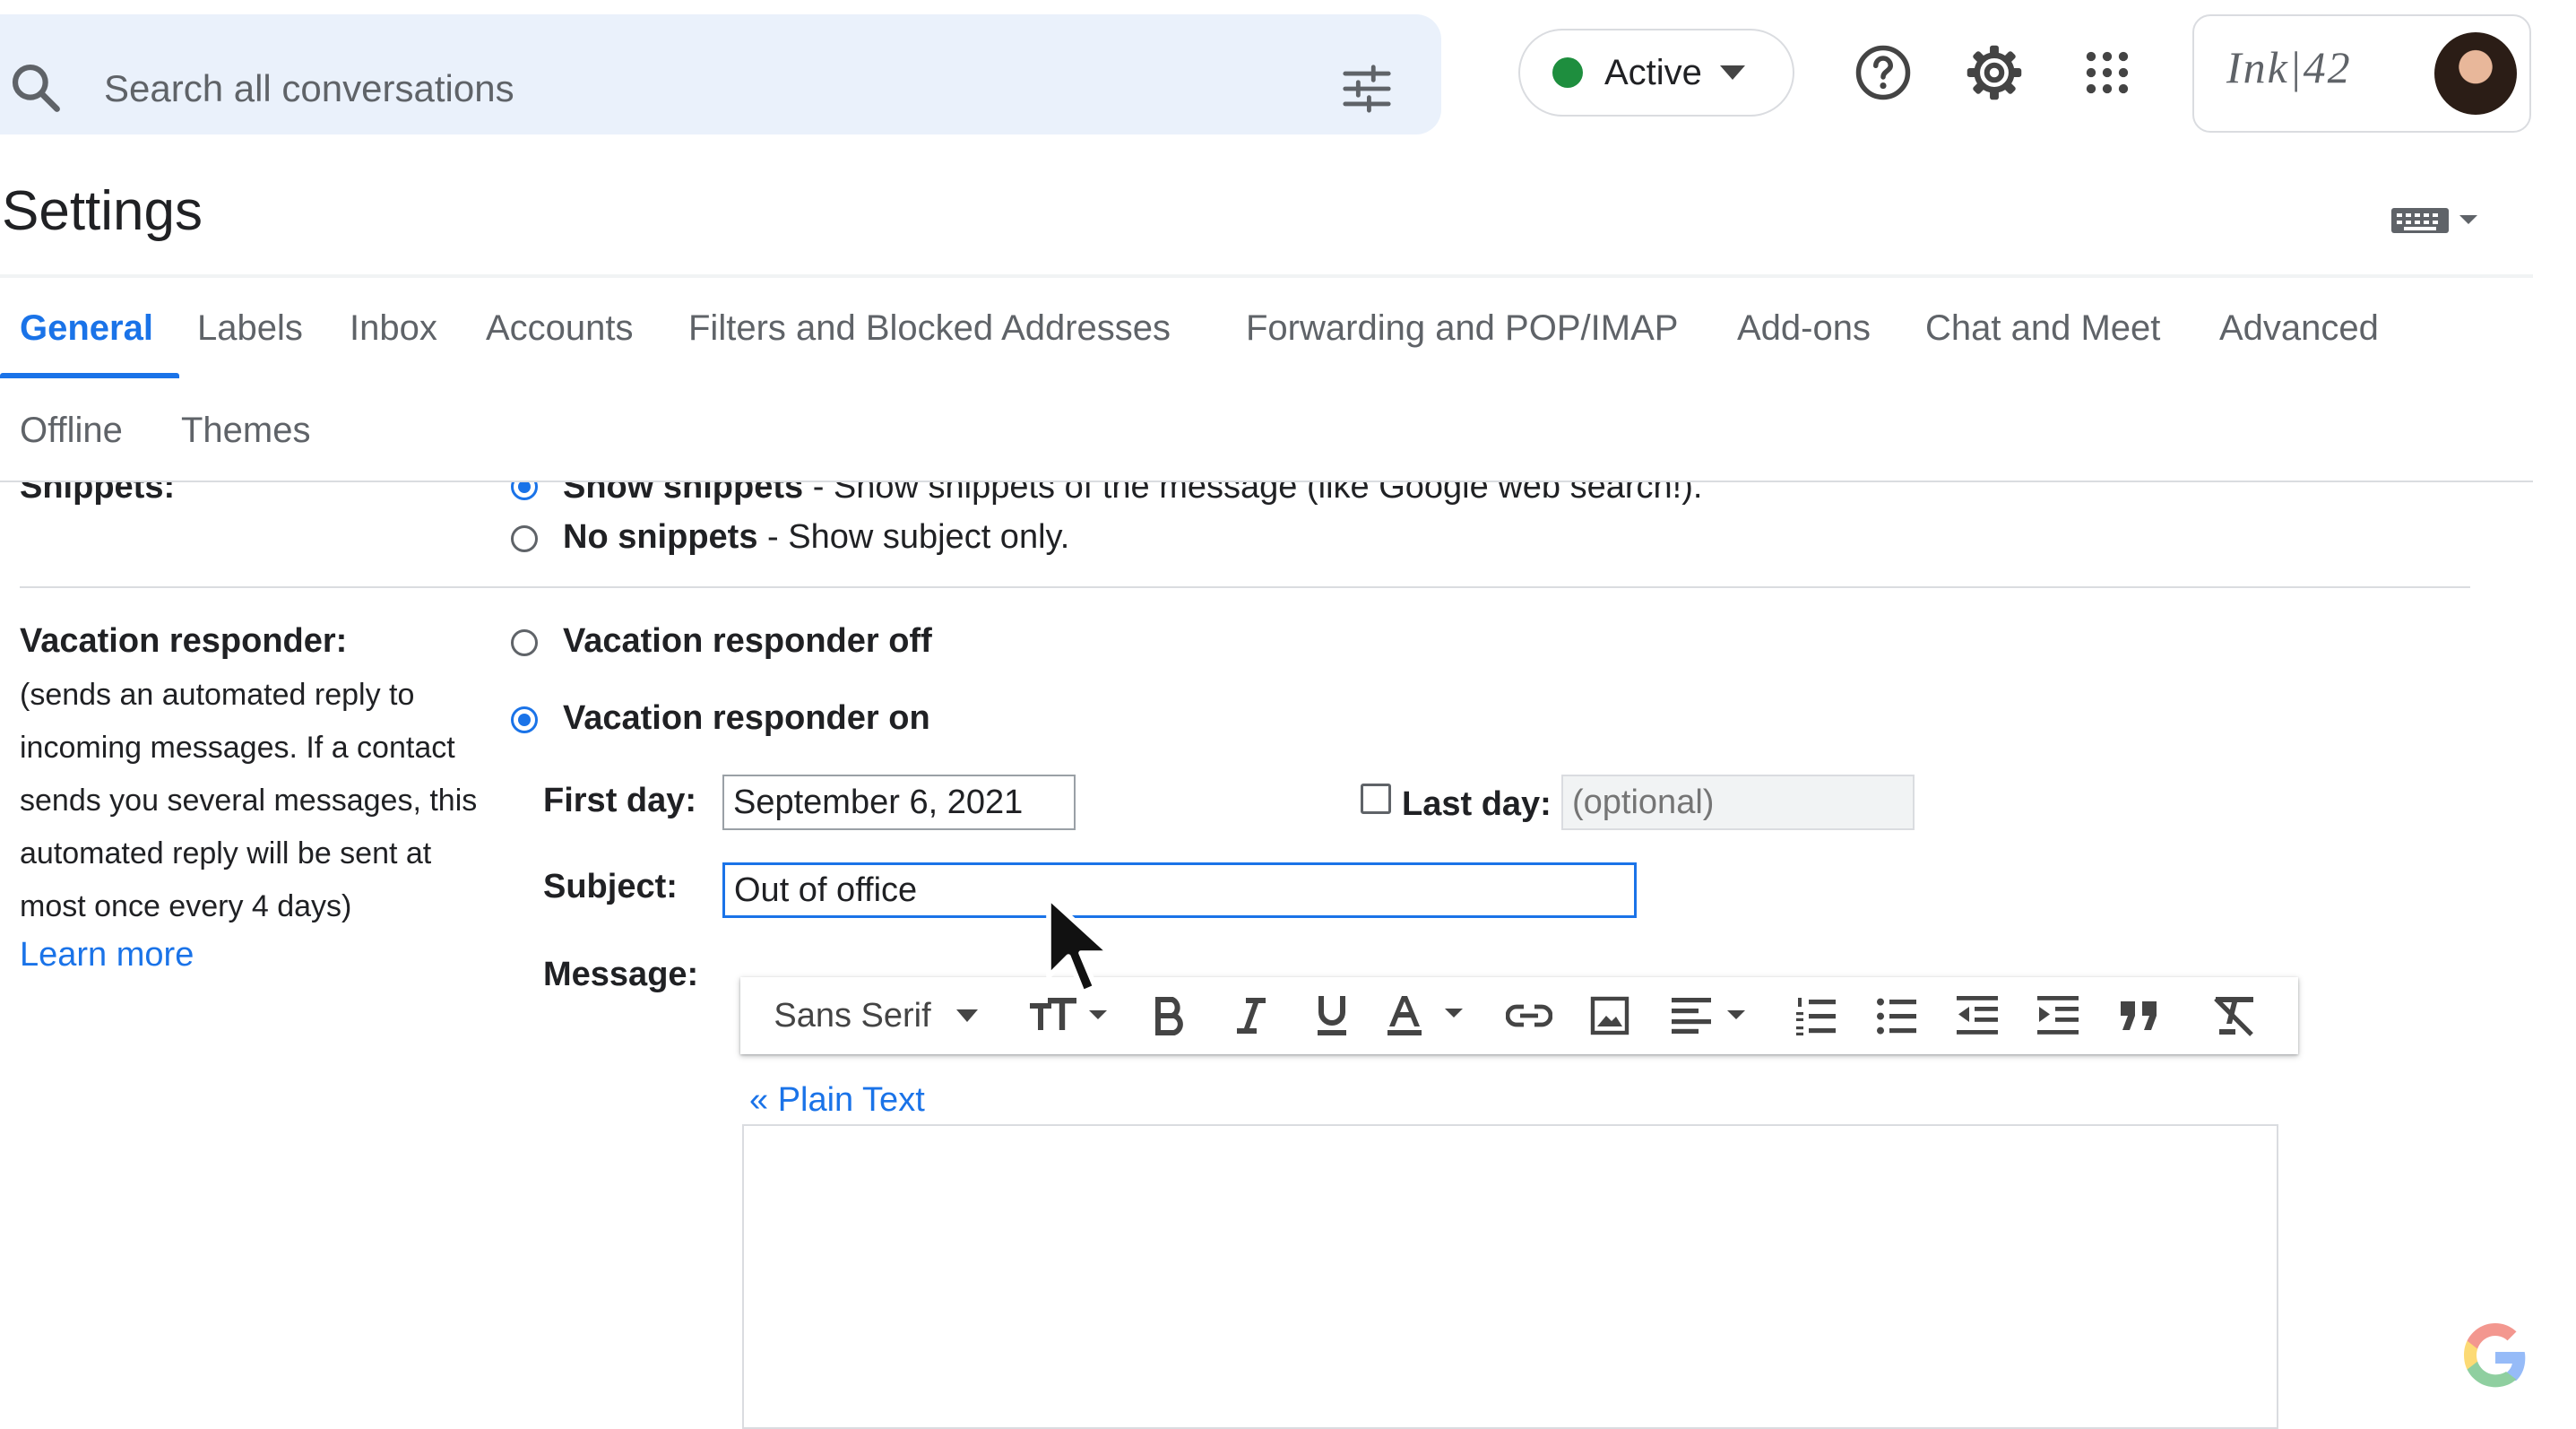 This screenshot has width=2576, height=1429. I want to click on option-show-snippets-bold: Show snippets, so click(683, 494).